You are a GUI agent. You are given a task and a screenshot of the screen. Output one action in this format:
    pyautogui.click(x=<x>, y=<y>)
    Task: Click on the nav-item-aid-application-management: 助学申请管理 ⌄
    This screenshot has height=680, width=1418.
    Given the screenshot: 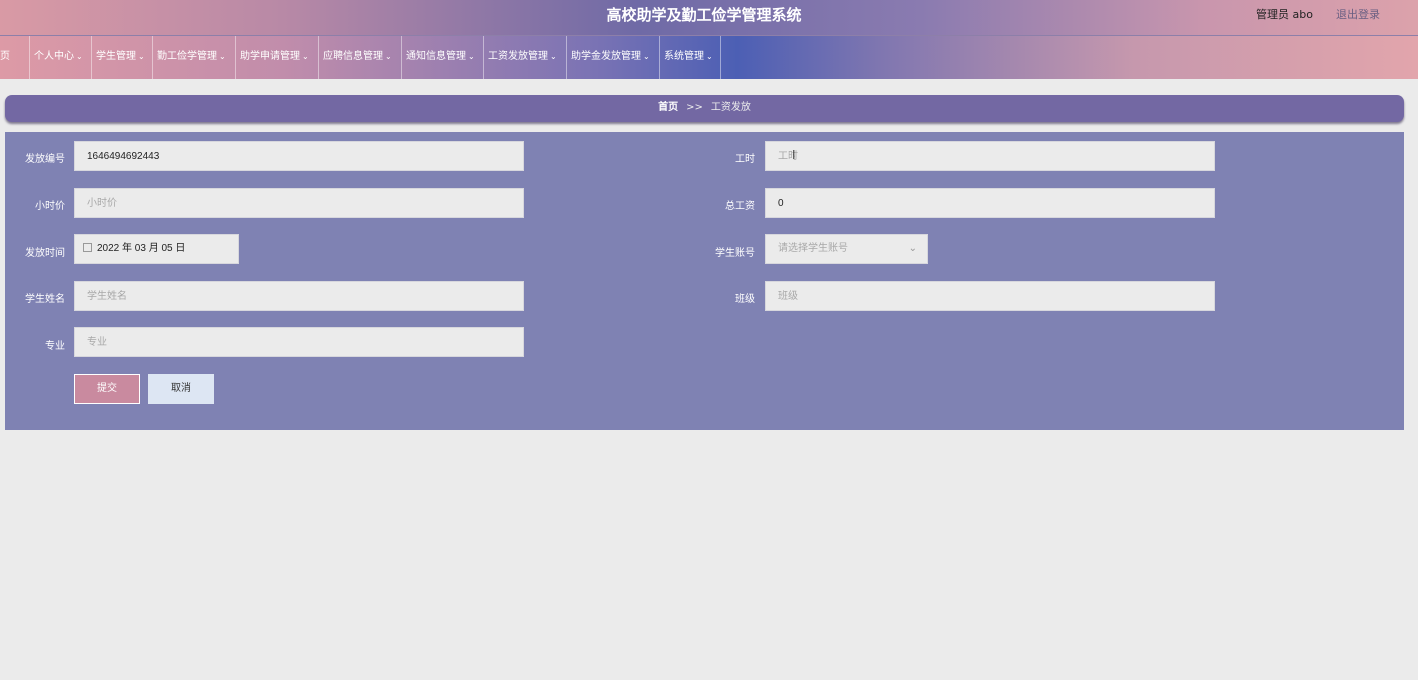 What is the action you would take?
    pyautogui.click(x=277, y=57)
    